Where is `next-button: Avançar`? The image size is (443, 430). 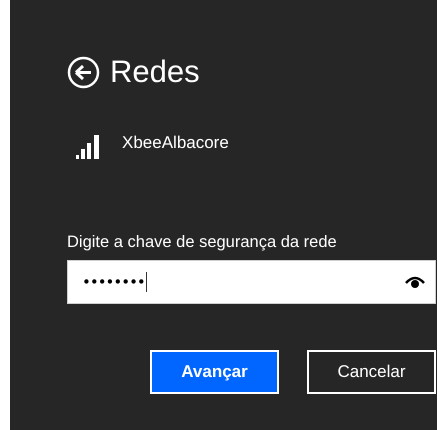 next-button: Avançar is located at coordinates (214, 372).